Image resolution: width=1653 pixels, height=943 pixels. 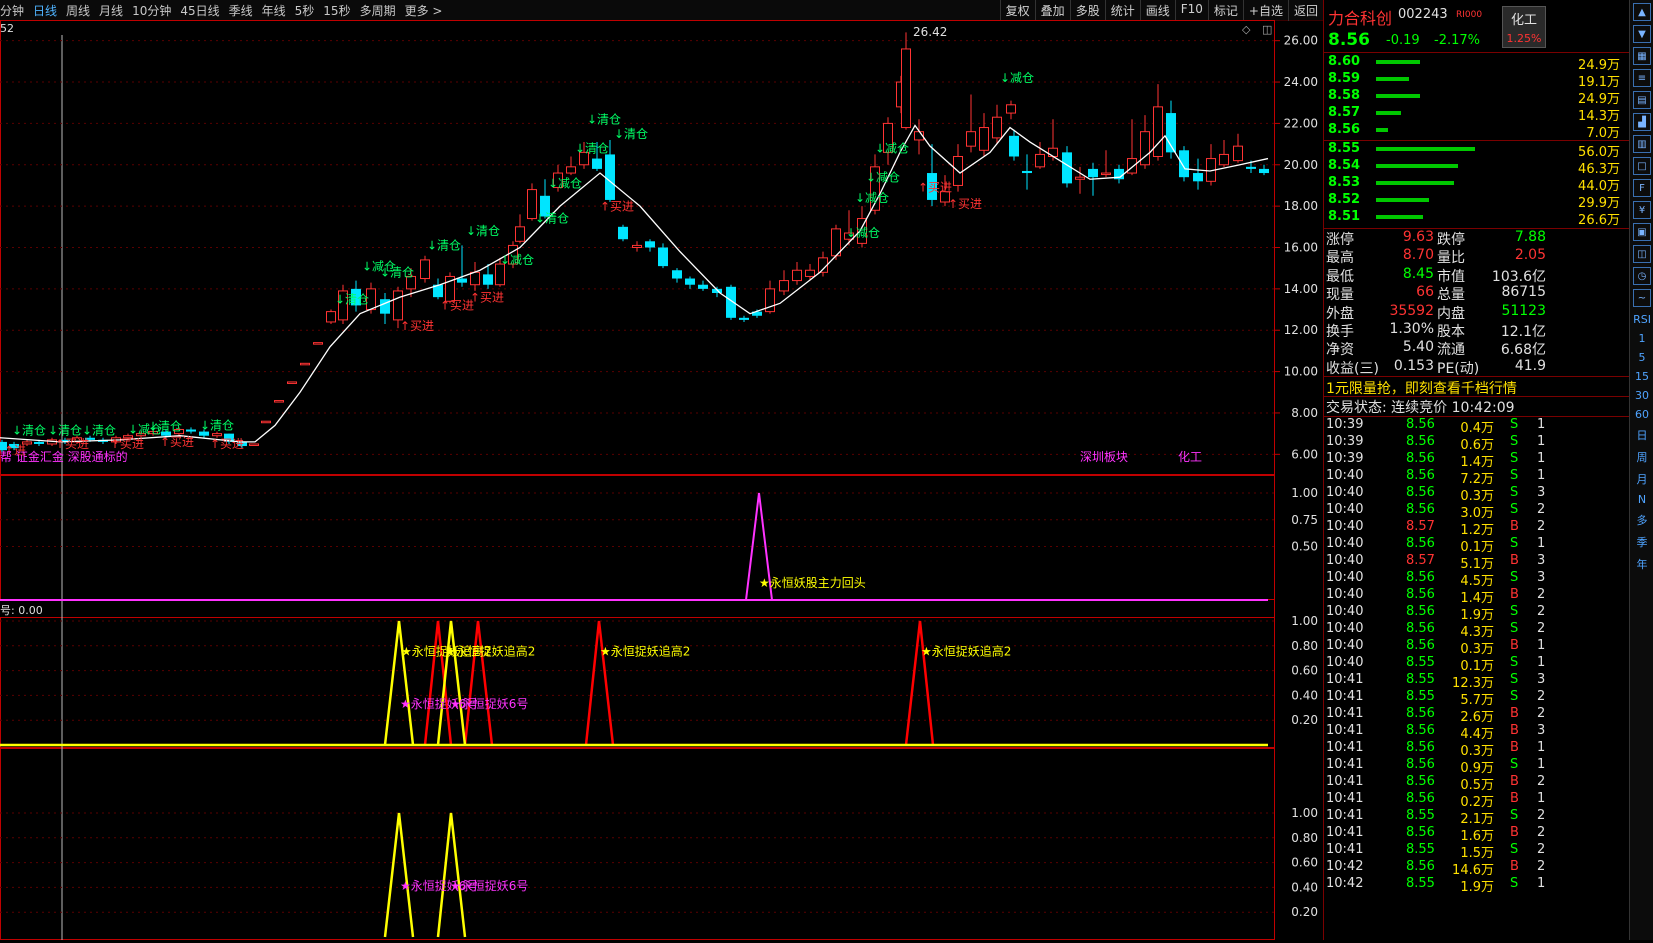 I want to click on period-tab: 10分钟, so click(x=151, y=10).